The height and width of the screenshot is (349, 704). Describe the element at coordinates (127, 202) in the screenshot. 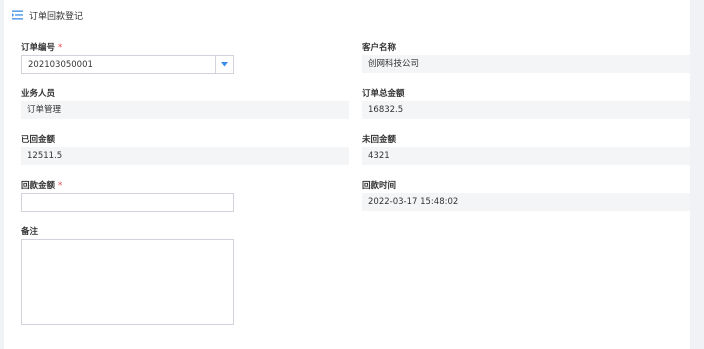

I see `payment-amount-input` at that location.